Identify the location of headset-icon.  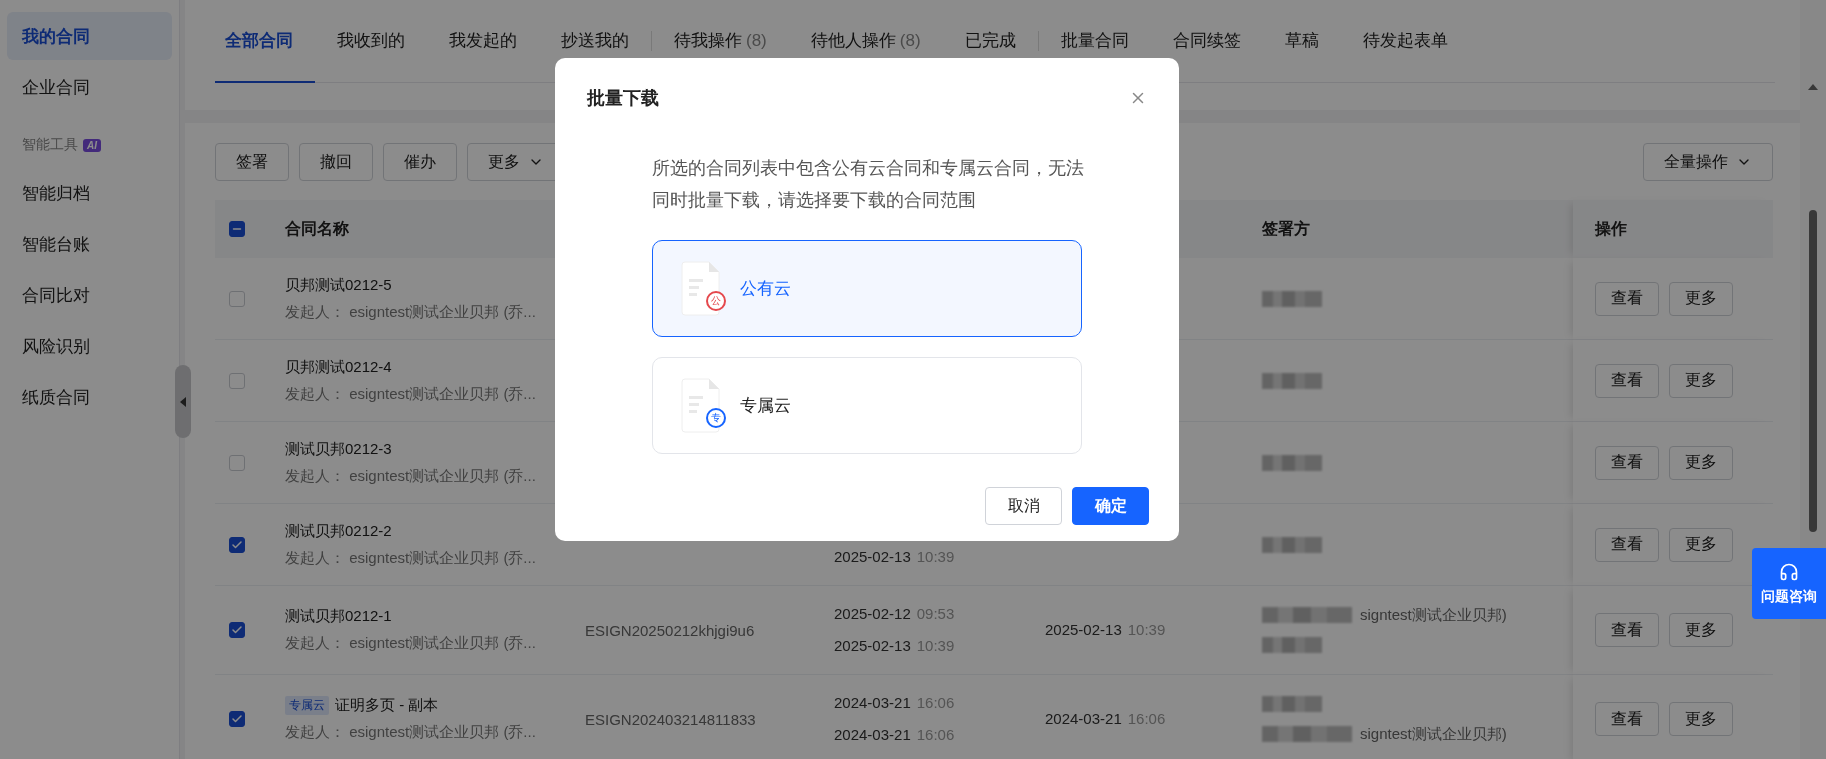
(1789, 571).